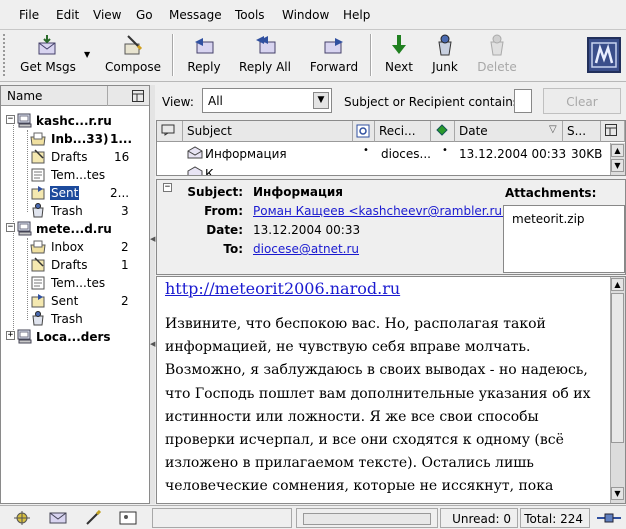 This screenshot has width=626, height=529. What do you see at coordinates (265, 55) in the screenshot?
I see `reply-all-button: Reply All` at bounding box center [265, 55].